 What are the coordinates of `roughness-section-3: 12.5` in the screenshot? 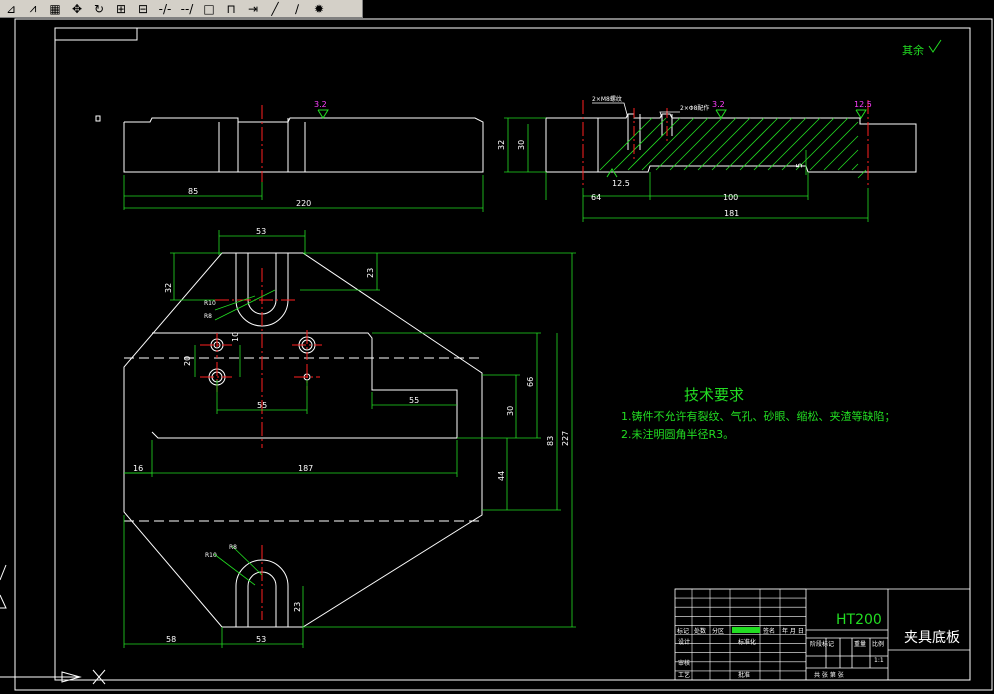 It's located at (863, 104).